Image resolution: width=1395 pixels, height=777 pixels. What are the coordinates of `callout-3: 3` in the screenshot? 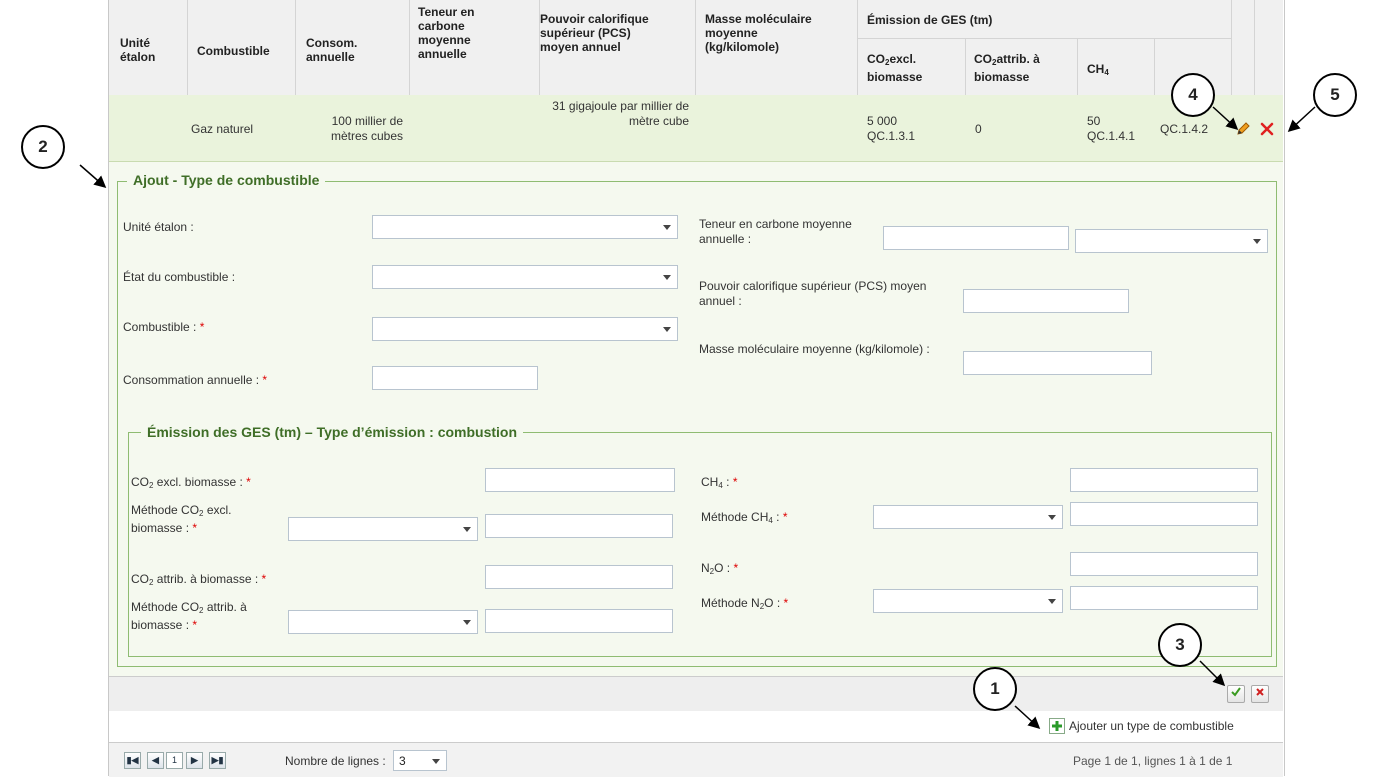 It's located at (1180, 645).